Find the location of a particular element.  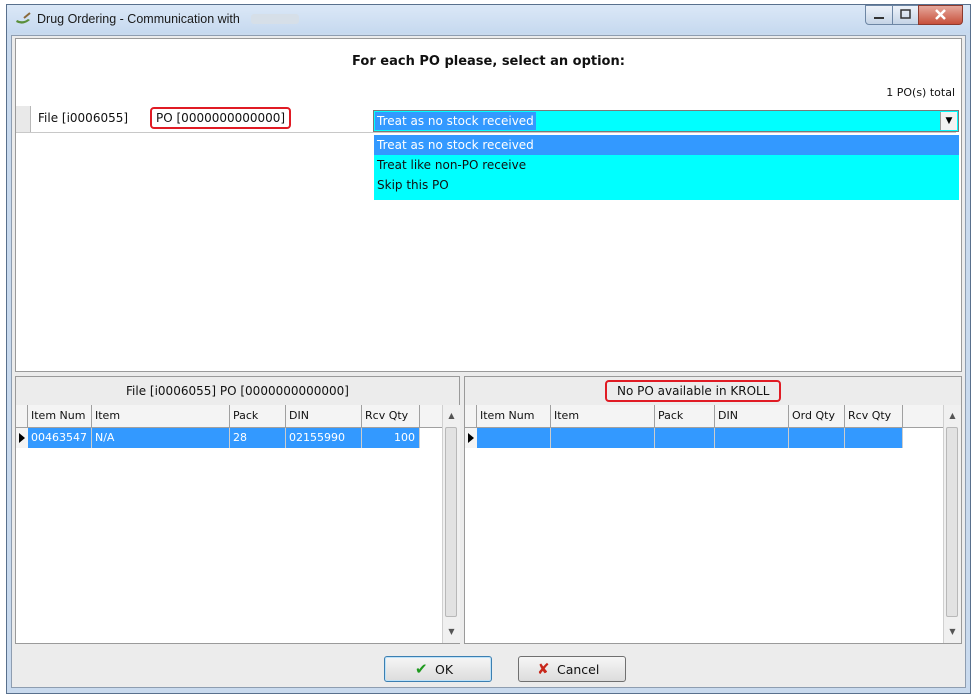

ok-button-label: OK is located at coordinates (444, 669).